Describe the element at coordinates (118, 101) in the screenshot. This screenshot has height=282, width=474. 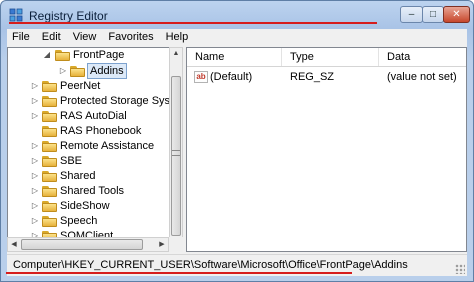
I see `tree-item-label: Protected Storage System I` at that location.